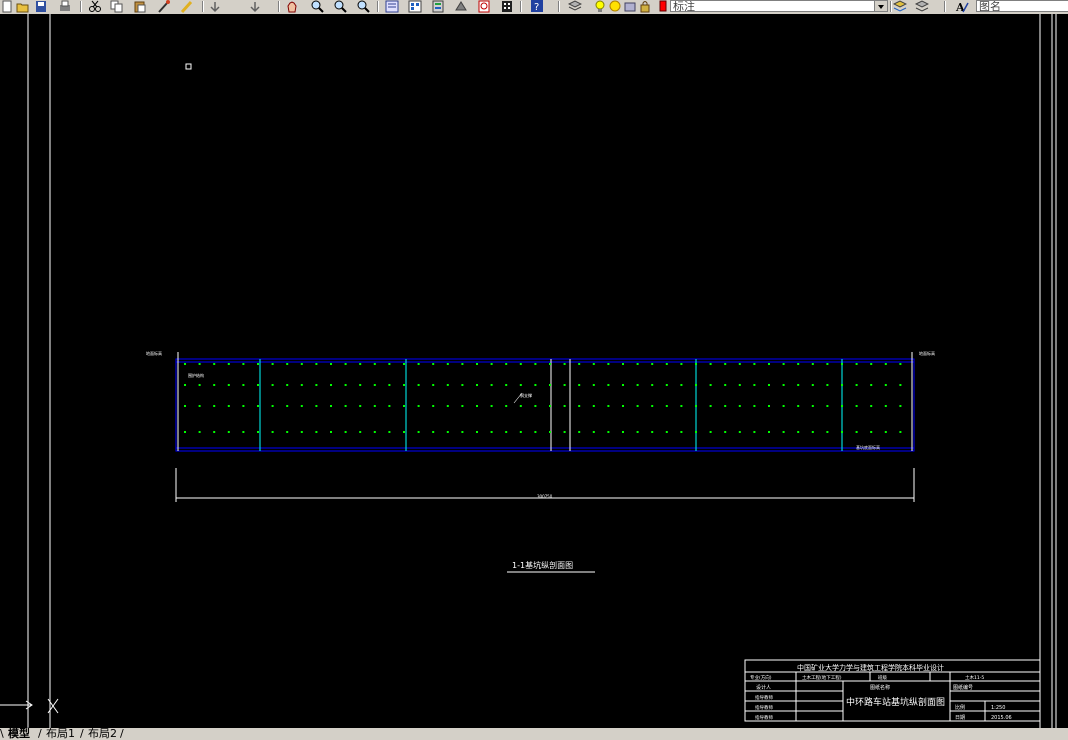 The image size is (1068, 740). I want to click on title-block-university: 中国矿业大学力学与建筑工程学院本科毕业设计, so click(870, 667).